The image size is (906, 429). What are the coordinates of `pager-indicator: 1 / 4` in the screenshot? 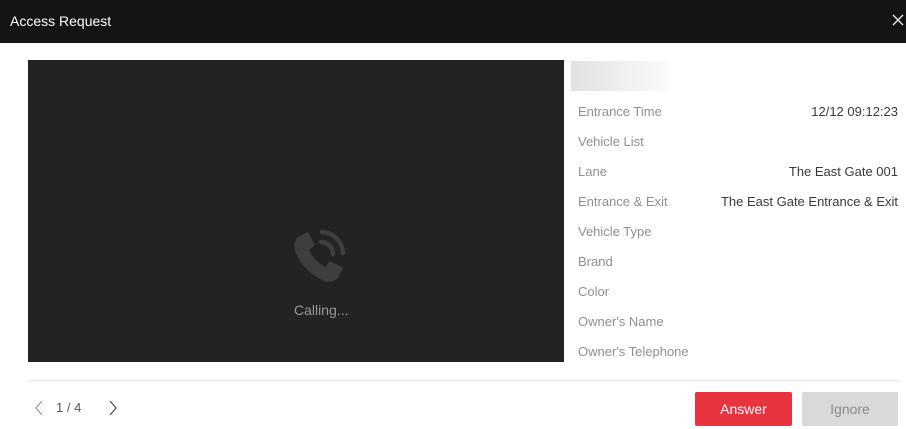 It's located at (69, 407).